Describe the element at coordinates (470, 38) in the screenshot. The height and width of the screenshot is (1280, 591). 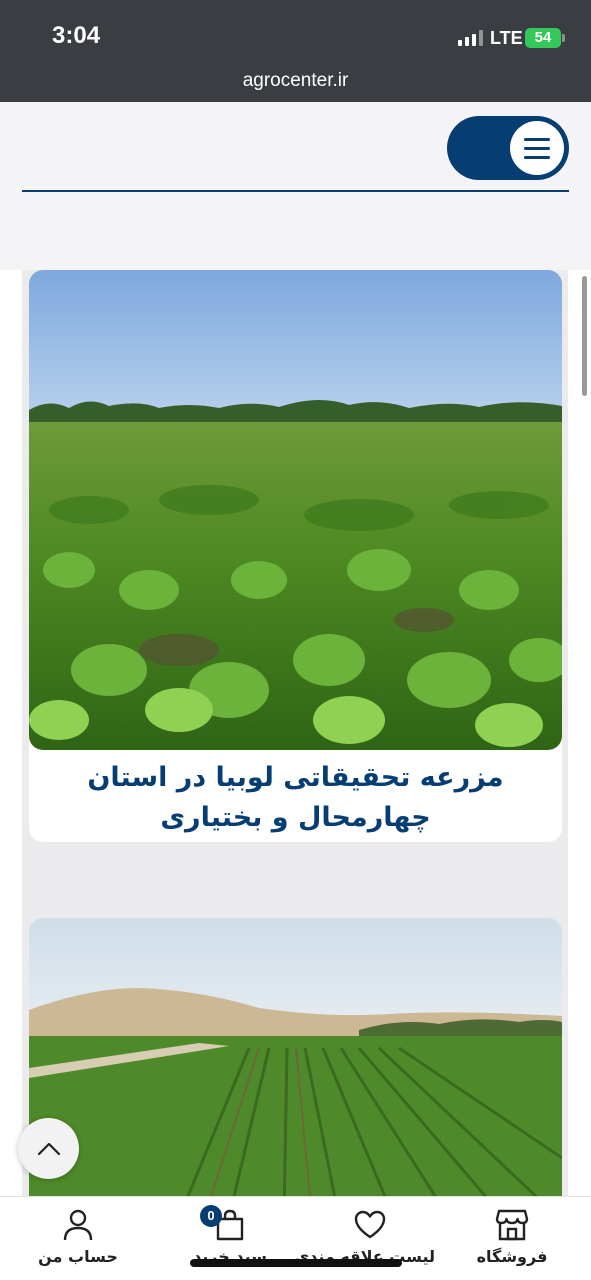
I see `signal-icon` at that location.